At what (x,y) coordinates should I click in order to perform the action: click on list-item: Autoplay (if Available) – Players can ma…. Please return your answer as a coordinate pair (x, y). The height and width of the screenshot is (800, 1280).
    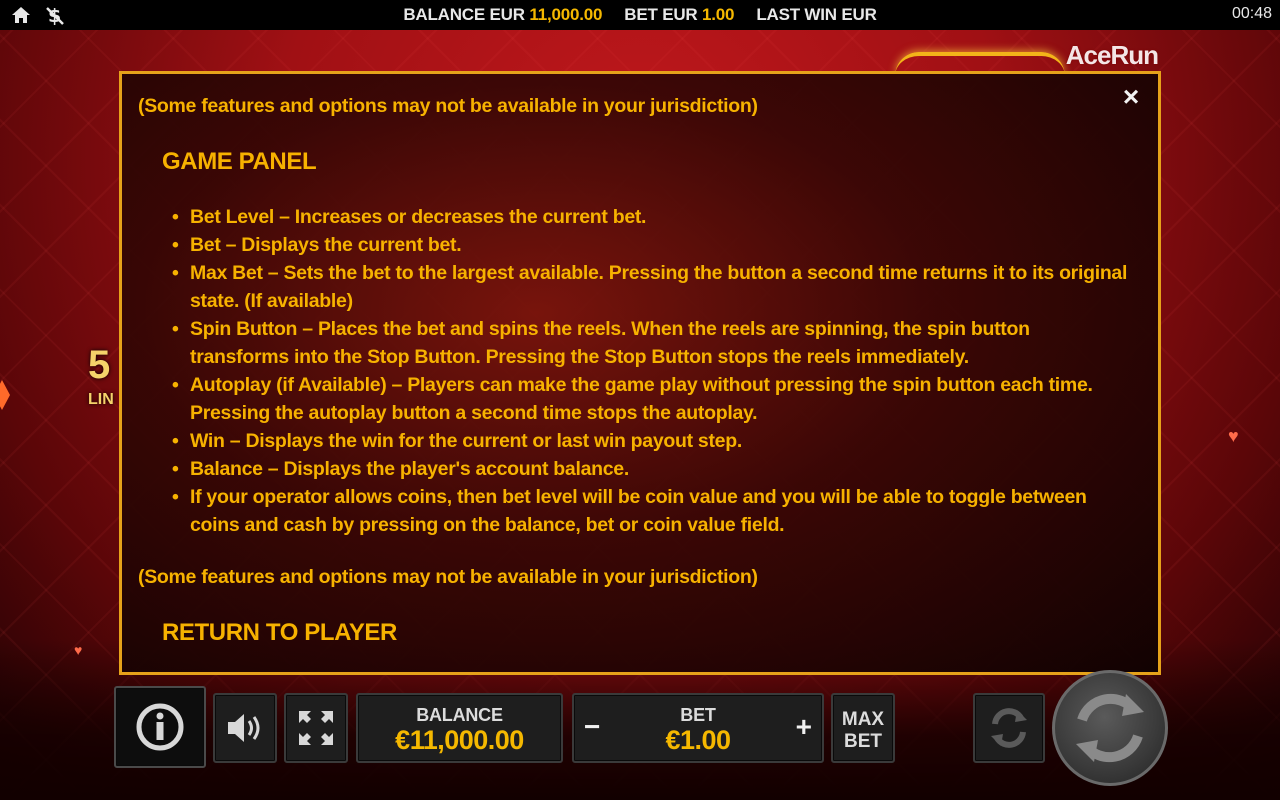
    Looking at the image, I should click on (652, 399).